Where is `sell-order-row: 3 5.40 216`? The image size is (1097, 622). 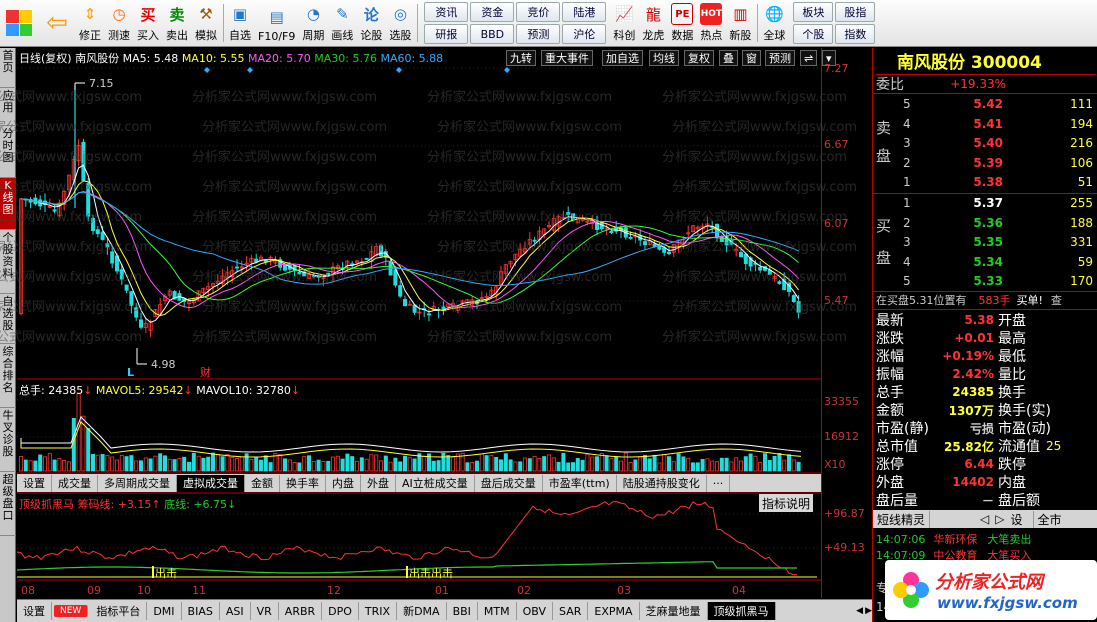 sell-order-row: 3 5.40 216 is located at coordinates (999, 143).